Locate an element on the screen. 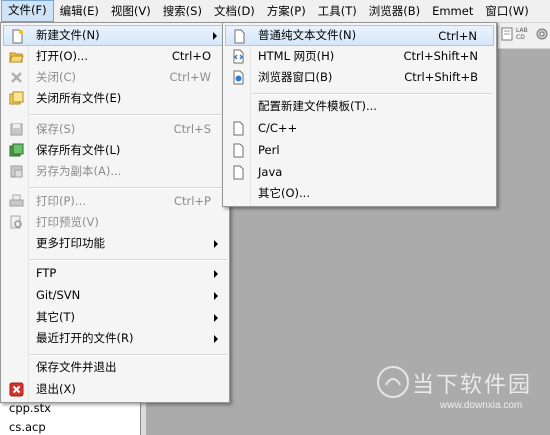 This screenshot has width=550, height=435. menu-item-java: Java is located at coordinates (359, 172).